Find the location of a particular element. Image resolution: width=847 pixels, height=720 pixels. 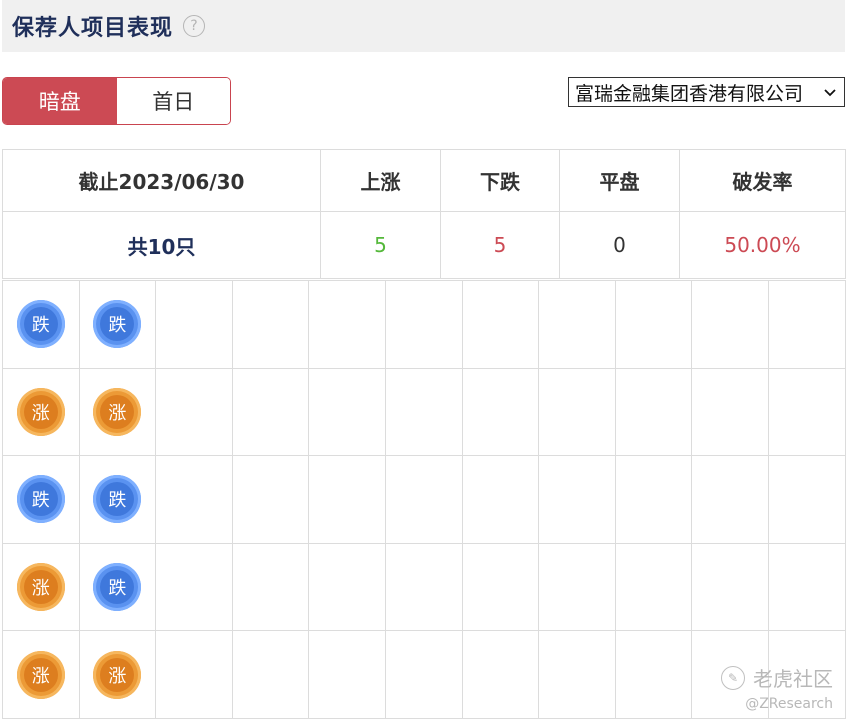

grid-row: 涨跌 is located at coordinates (424, 587).